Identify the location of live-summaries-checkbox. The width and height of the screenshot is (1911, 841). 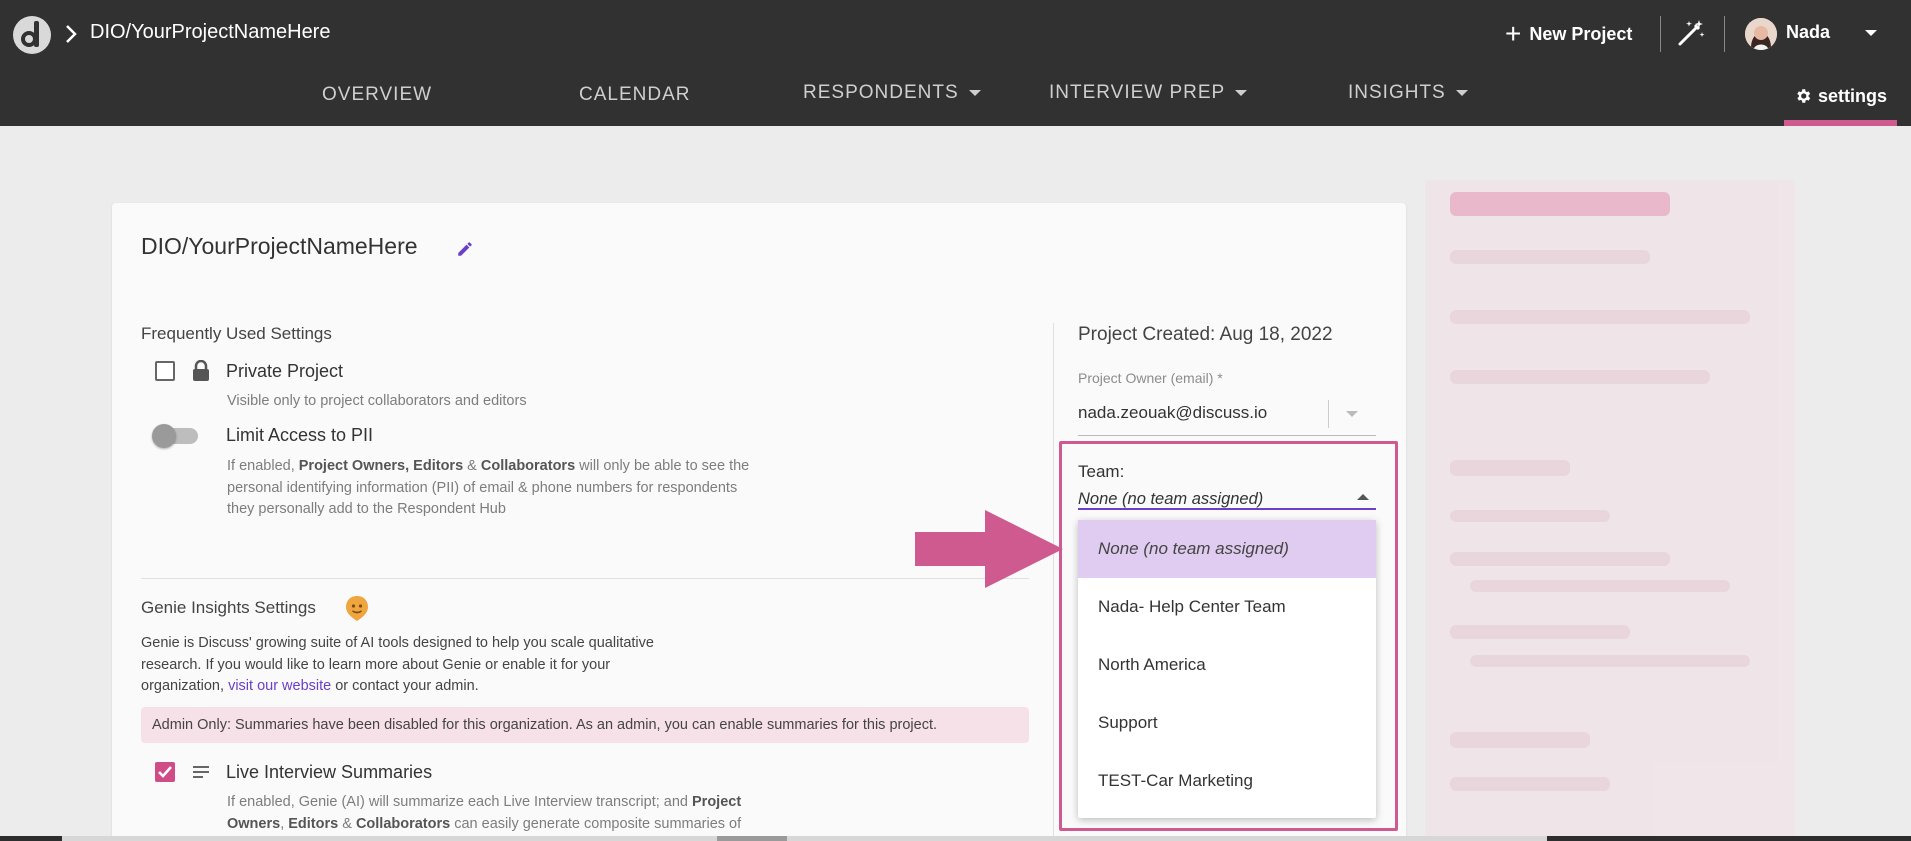
(165, 772).